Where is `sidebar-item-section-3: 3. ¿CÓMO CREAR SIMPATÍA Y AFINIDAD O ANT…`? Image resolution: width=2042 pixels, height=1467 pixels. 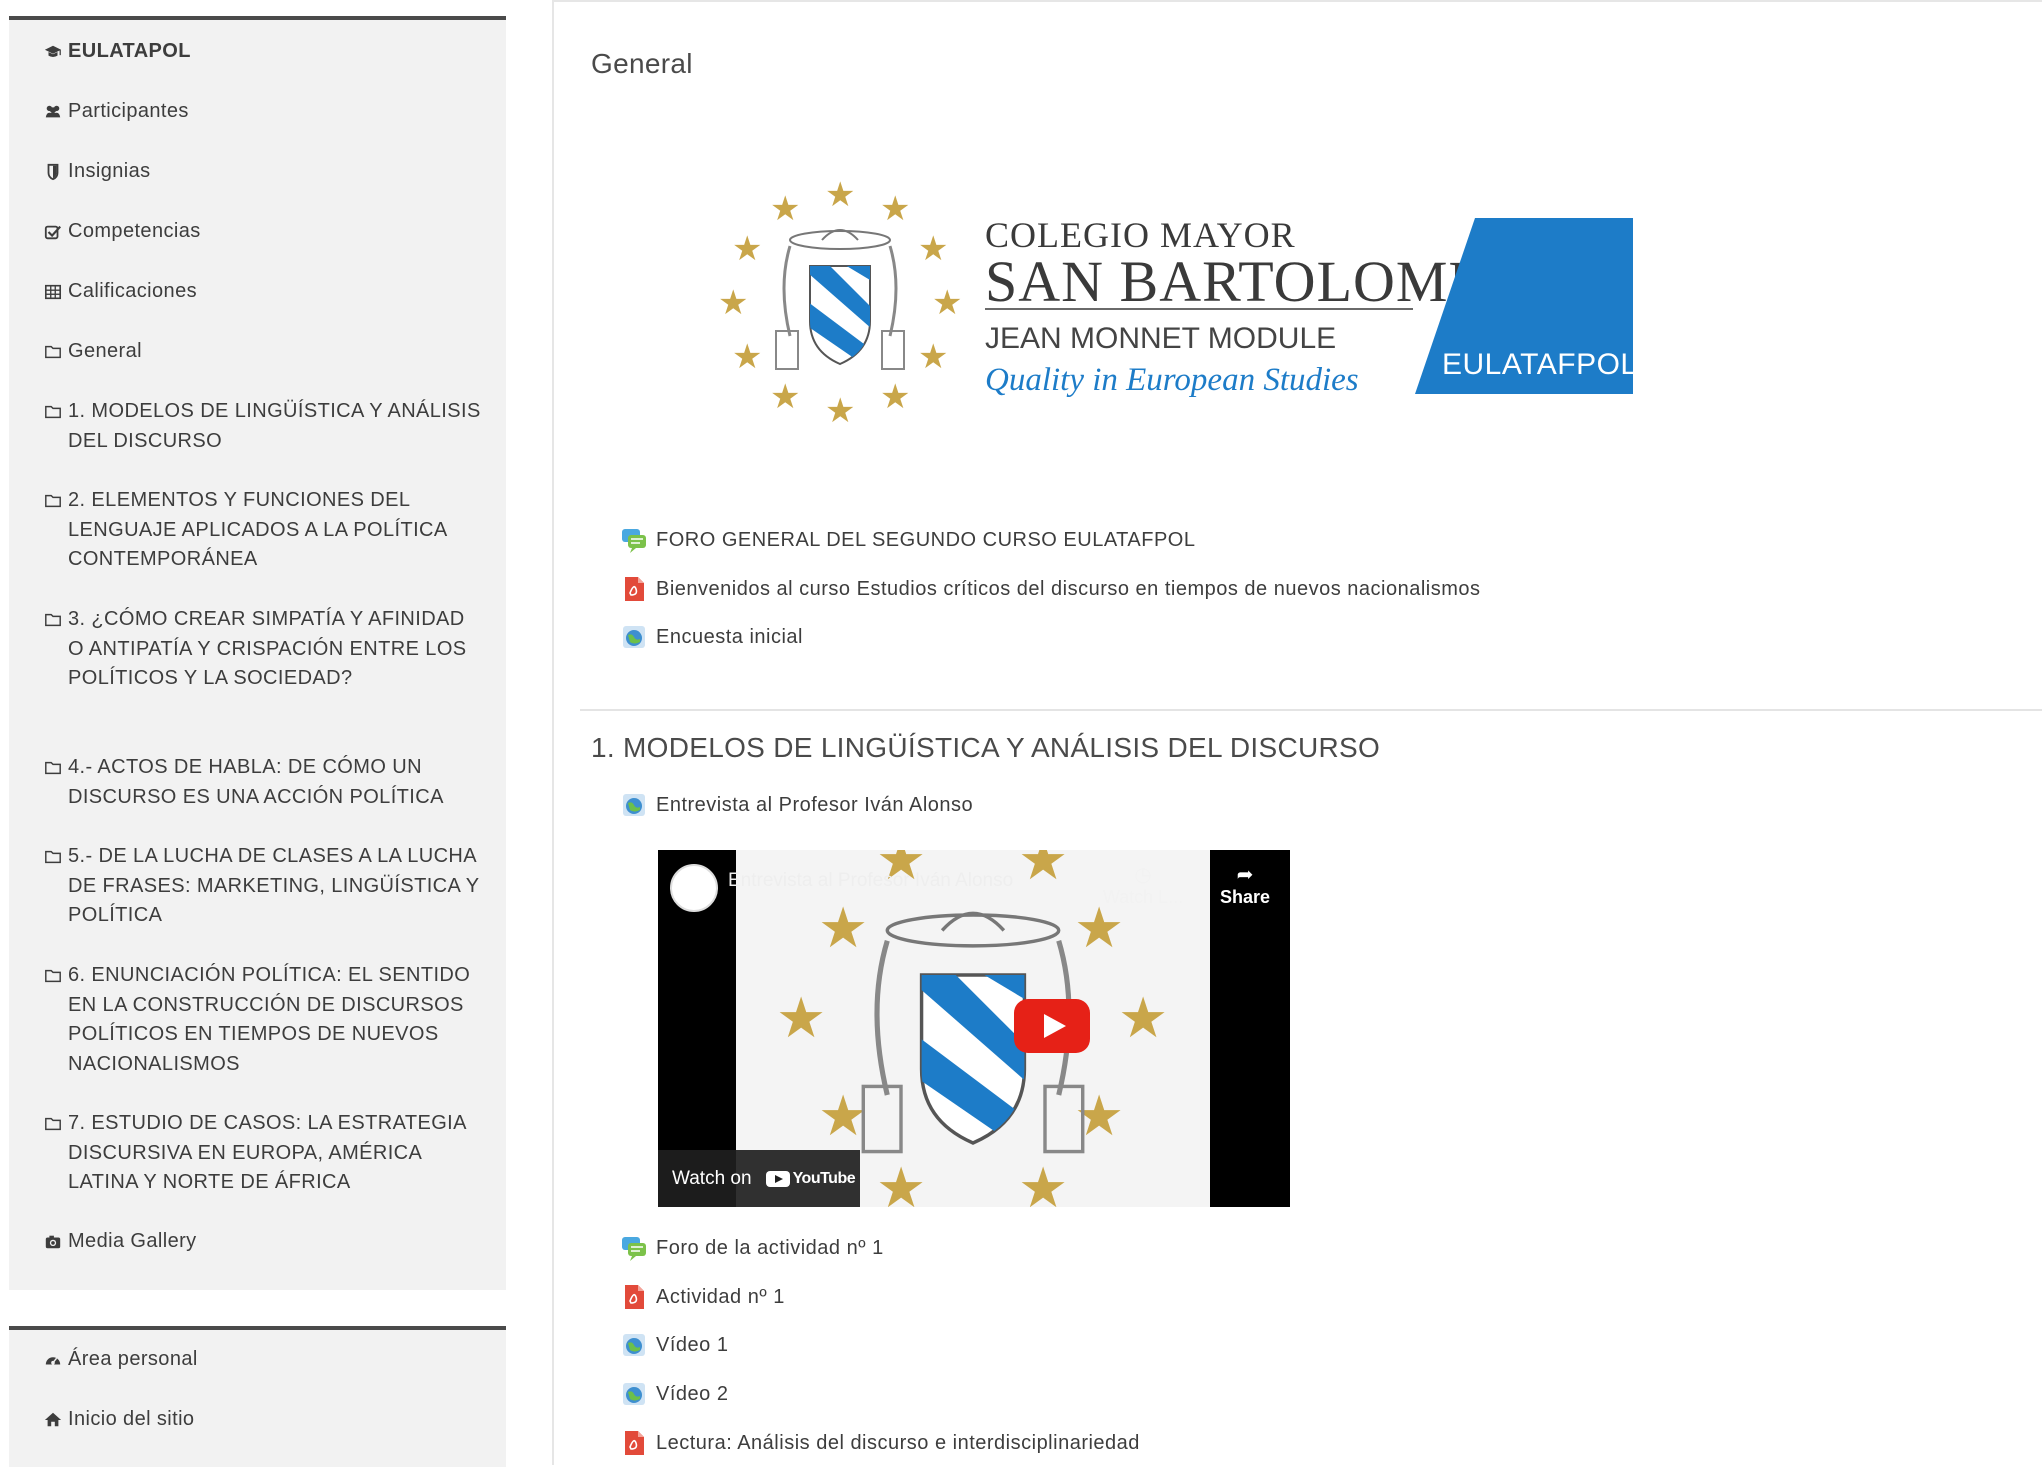 sidebar-item-section-3: 3. ¿CÓMO CREAR SIMPATÍA Y AFINIDAD O ANT… is located at coordinates (264, 649).